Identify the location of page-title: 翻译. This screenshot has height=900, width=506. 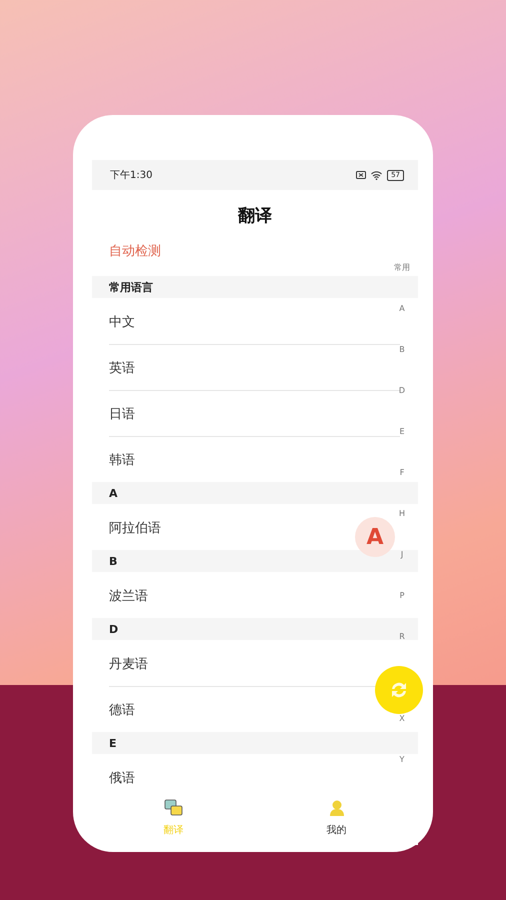
(255, 215).